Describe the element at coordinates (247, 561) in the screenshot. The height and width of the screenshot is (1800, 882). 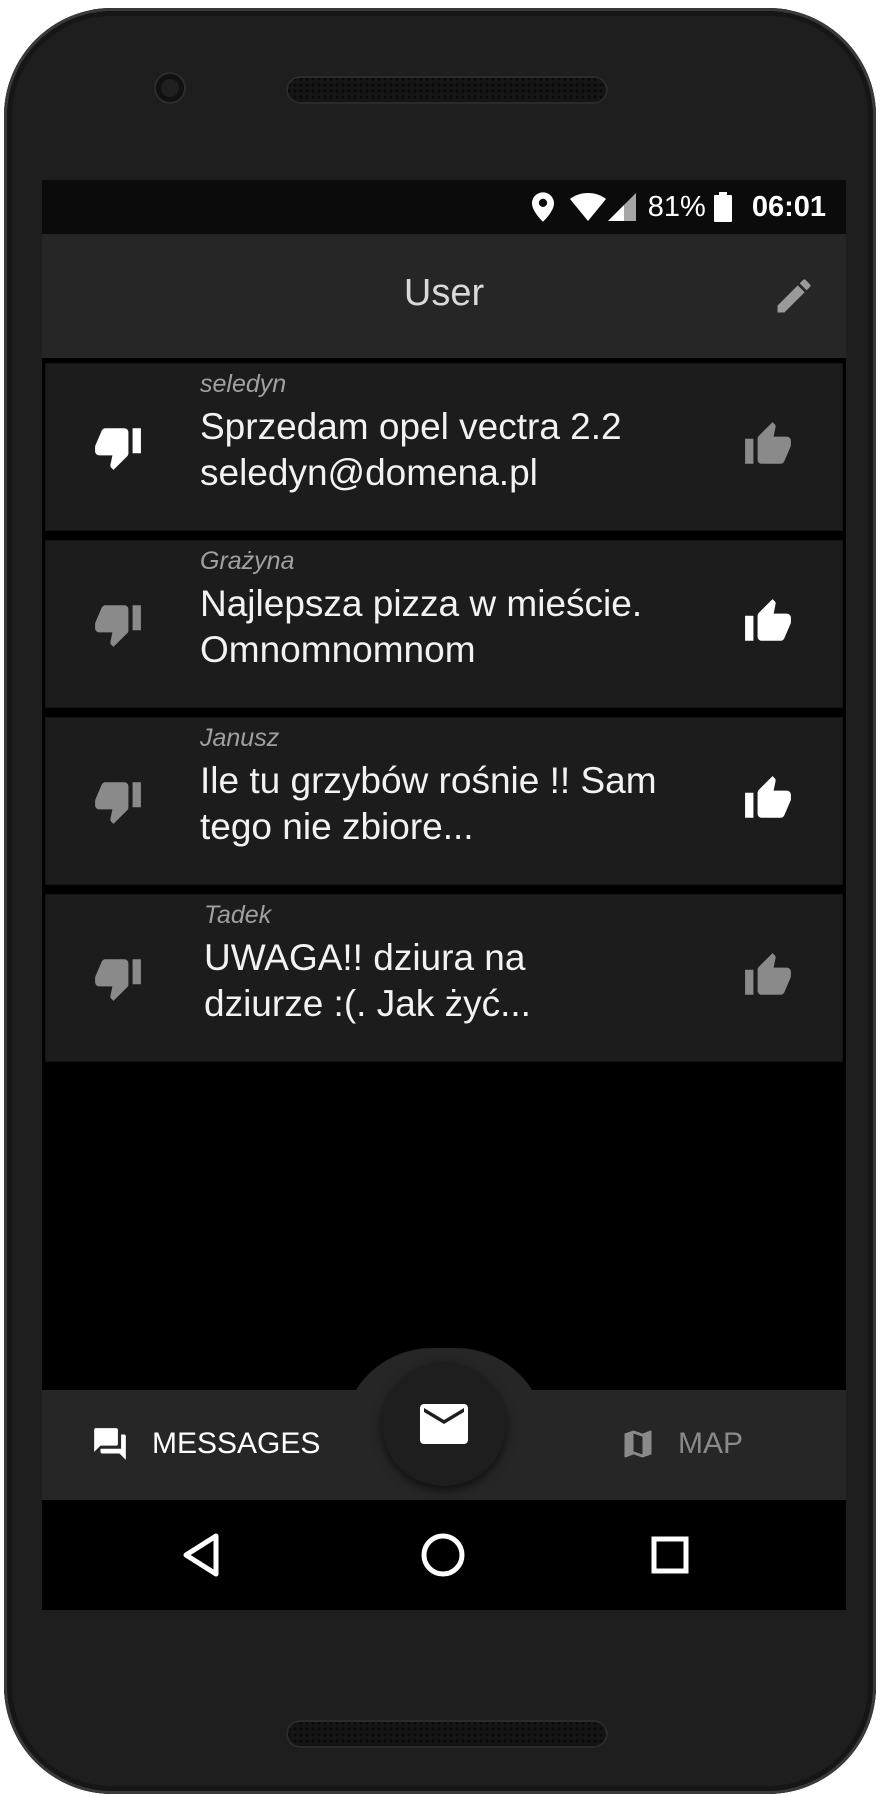
I see `message-author: Grażyna` at that location.